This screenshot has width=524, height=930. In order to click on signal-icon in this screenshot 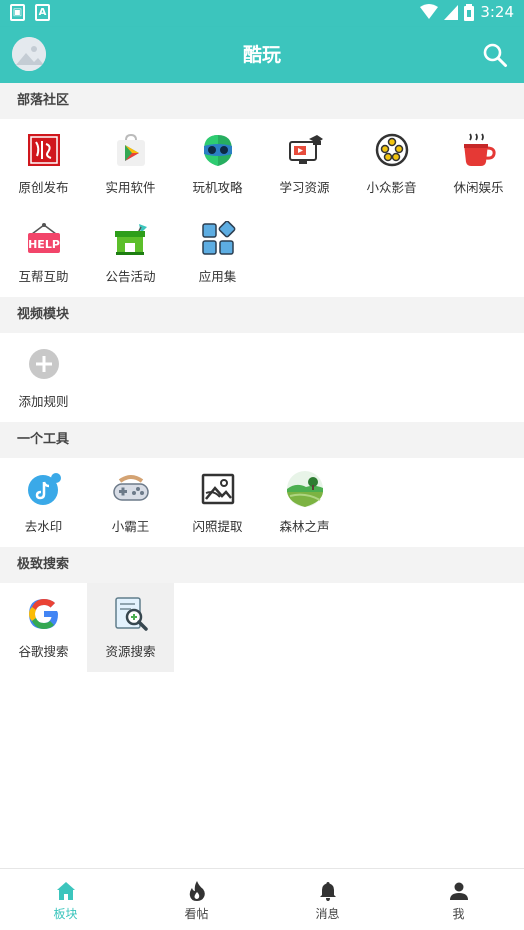, I will do `click(451, 12)`.